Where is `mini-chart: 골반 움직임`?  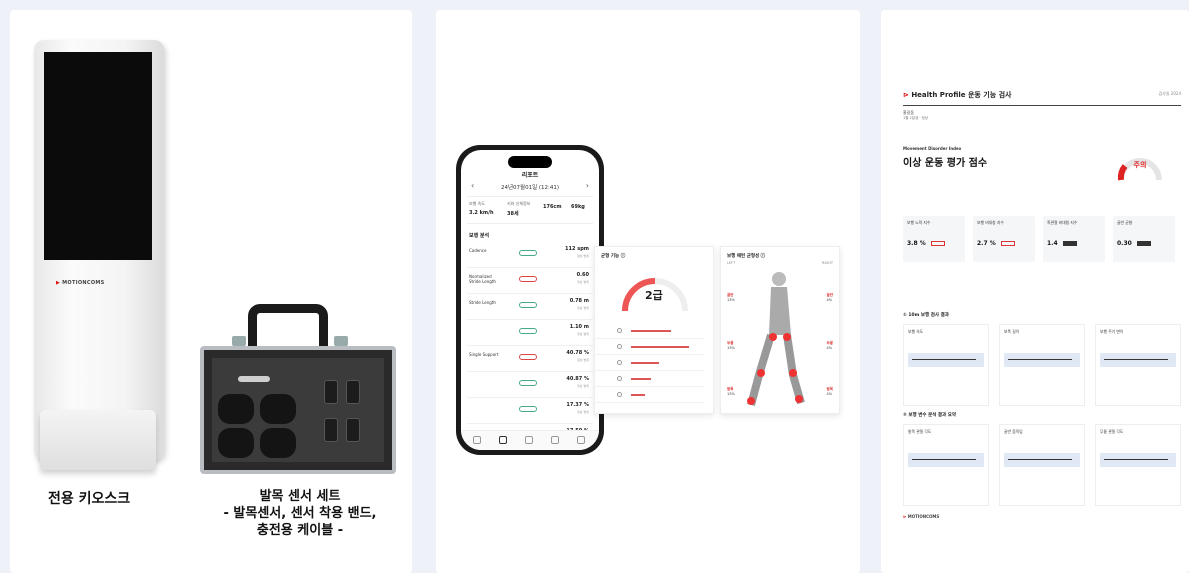 mini-chart: 골반 움직임 is located at coordinates (1042, 465).